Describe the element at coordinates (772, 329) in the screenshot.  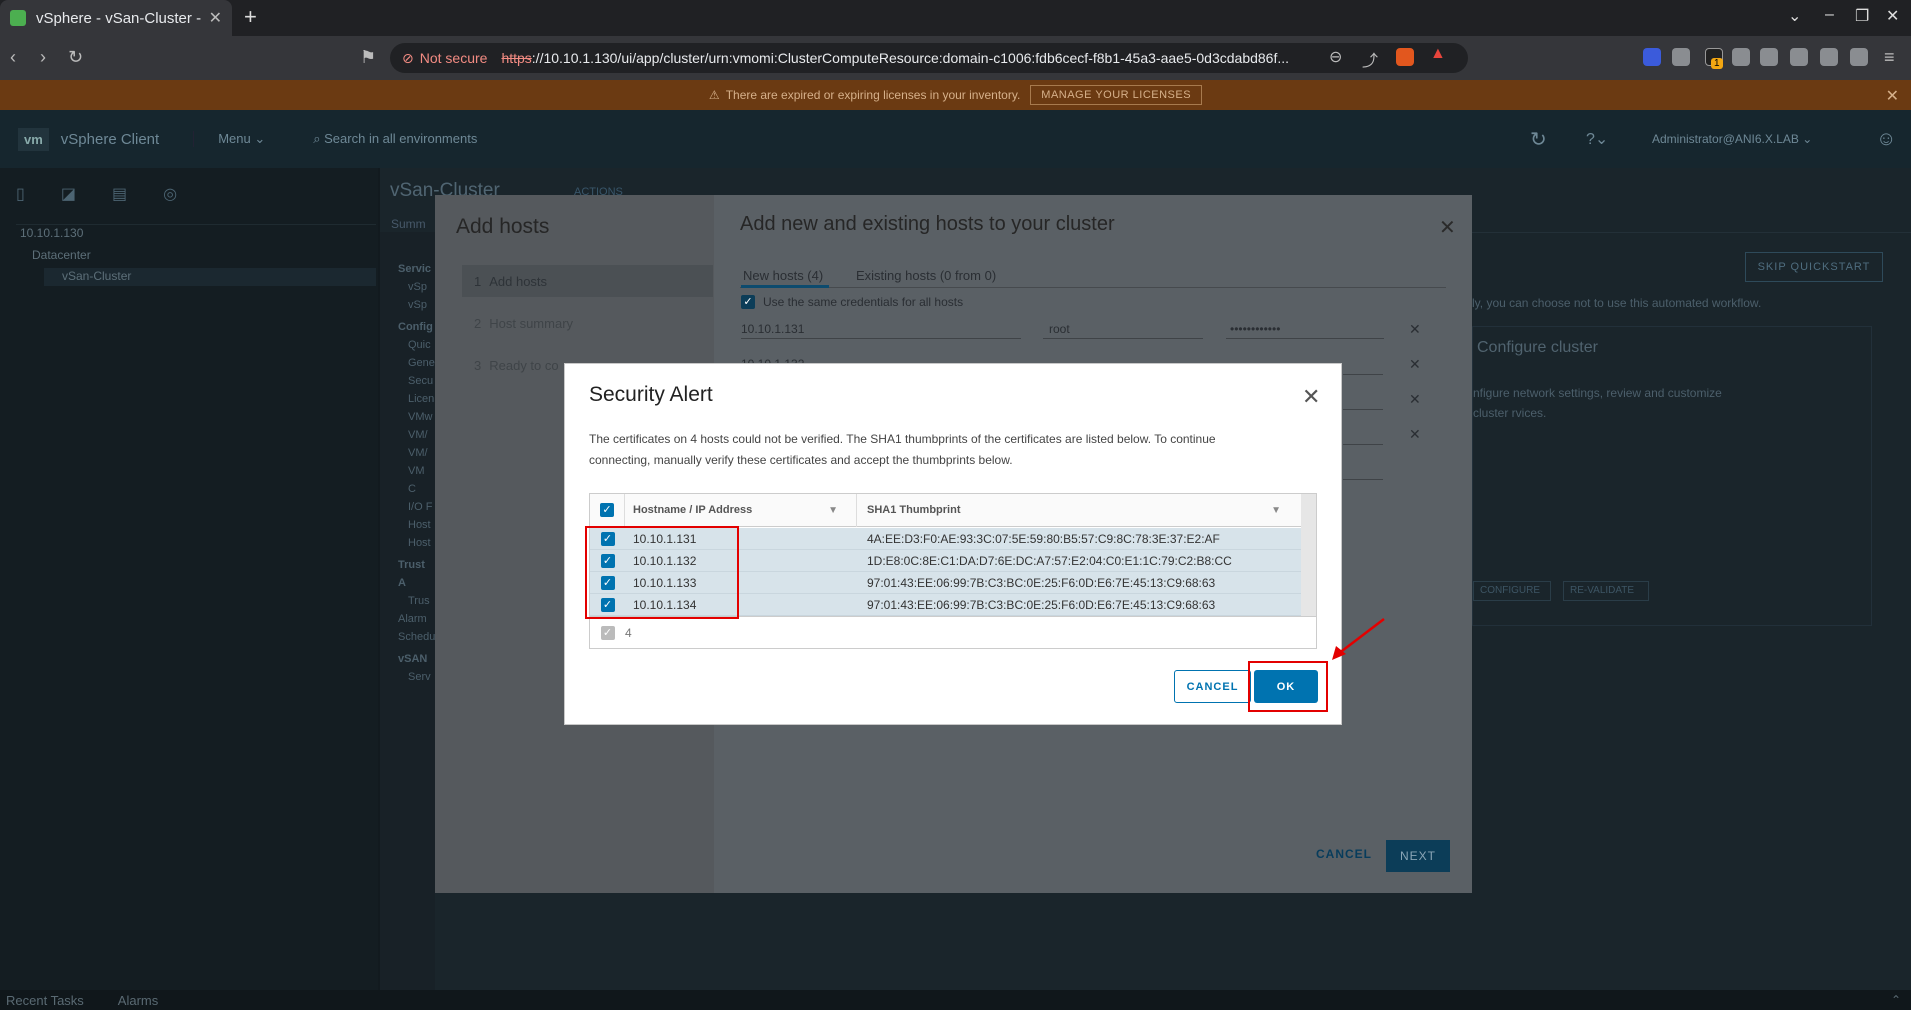
I see `host-address-field: 10.10.1.131` at that location.